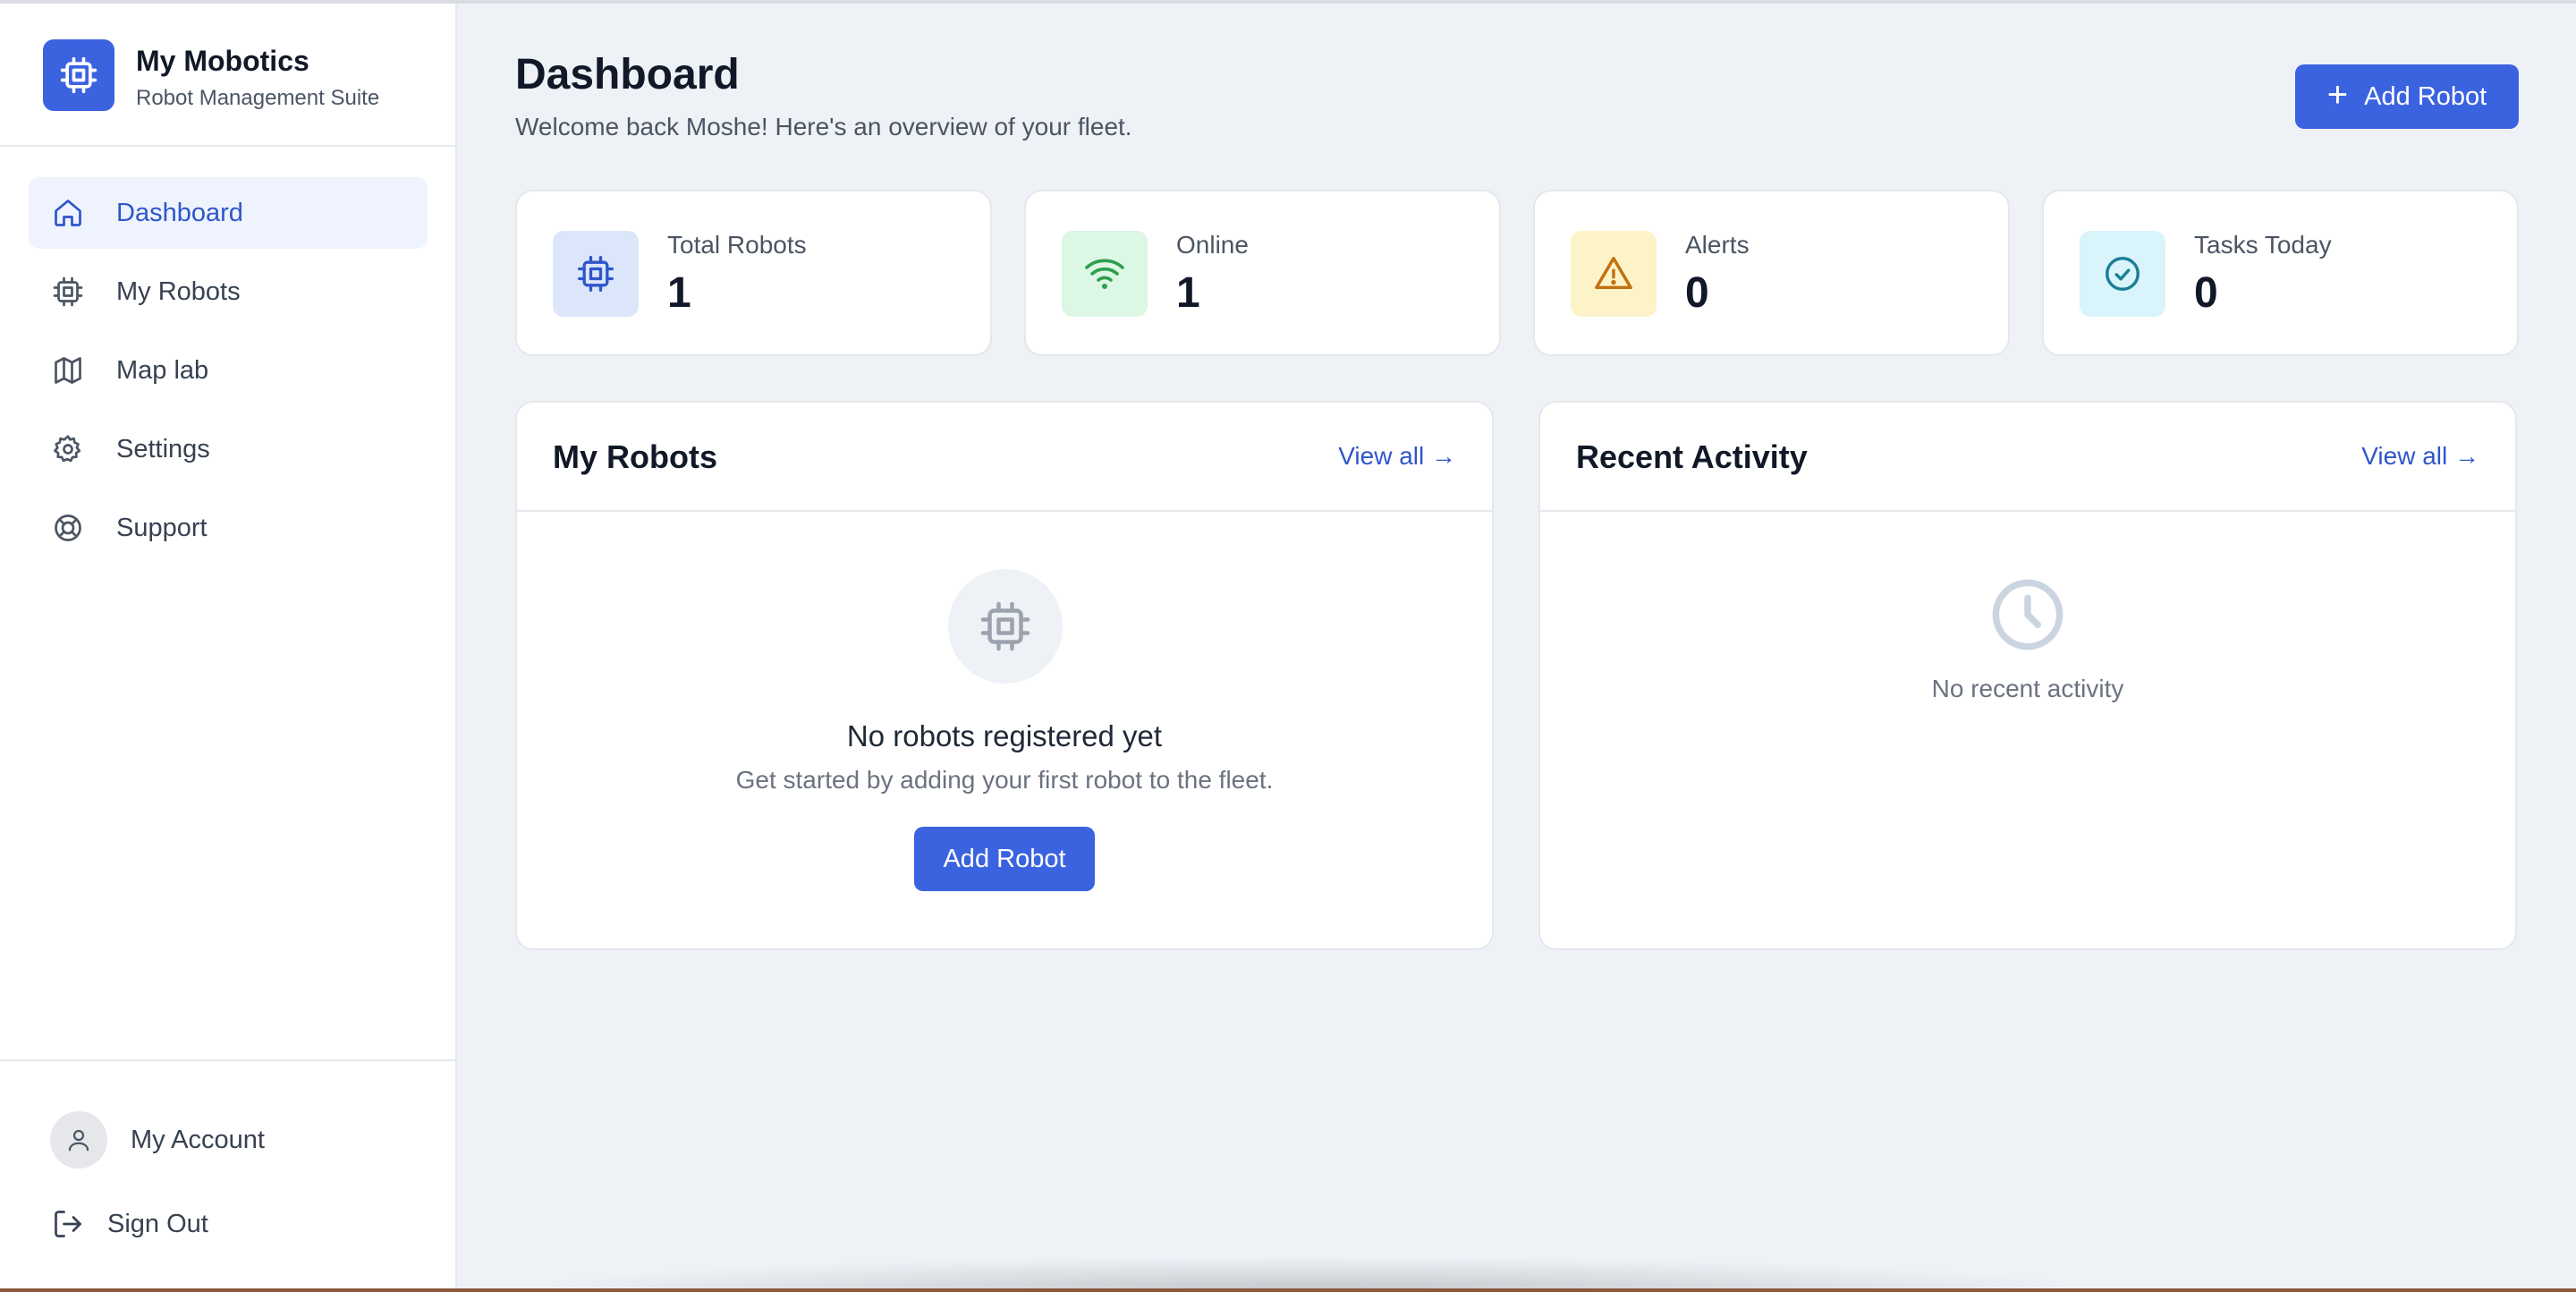 This screenshot has width=2576, height=1292. I want to click on add-robot-button: + Add Robot, so click(2407, 96).